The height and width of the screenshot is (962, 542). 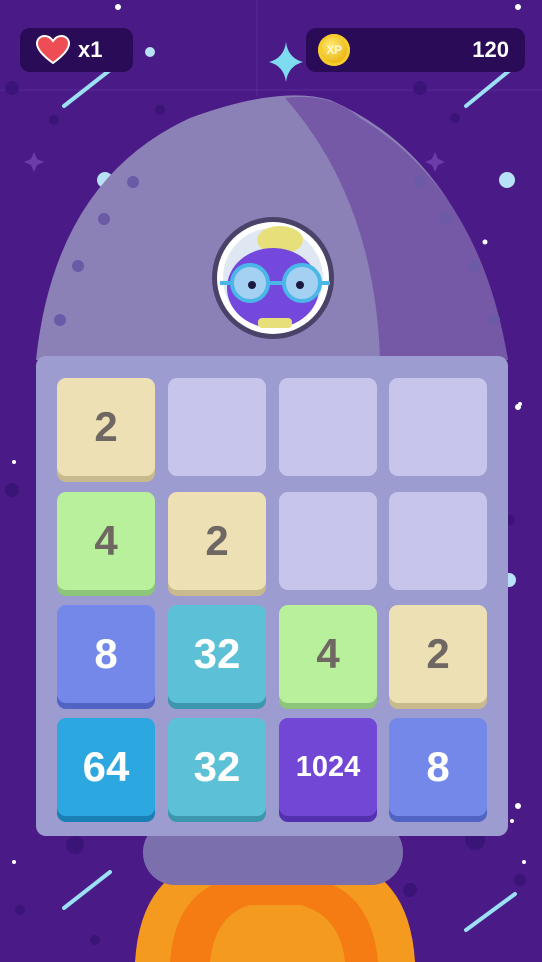 I want to click on robot-pilot-icon, so click(x=273, y=278).